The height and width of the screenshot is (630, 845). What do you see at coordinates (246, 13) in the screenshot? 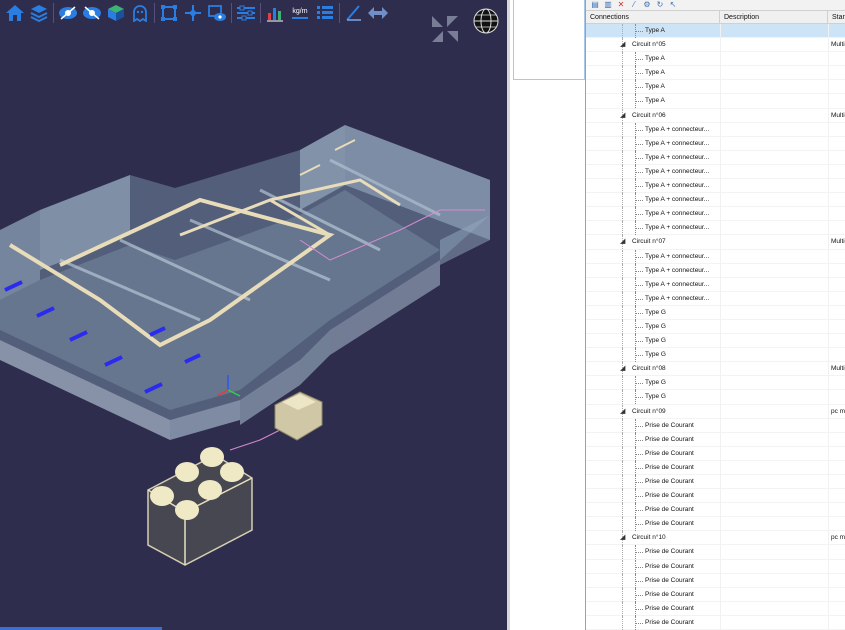
I see `sliders-icon` at bounding box center [246, 13].